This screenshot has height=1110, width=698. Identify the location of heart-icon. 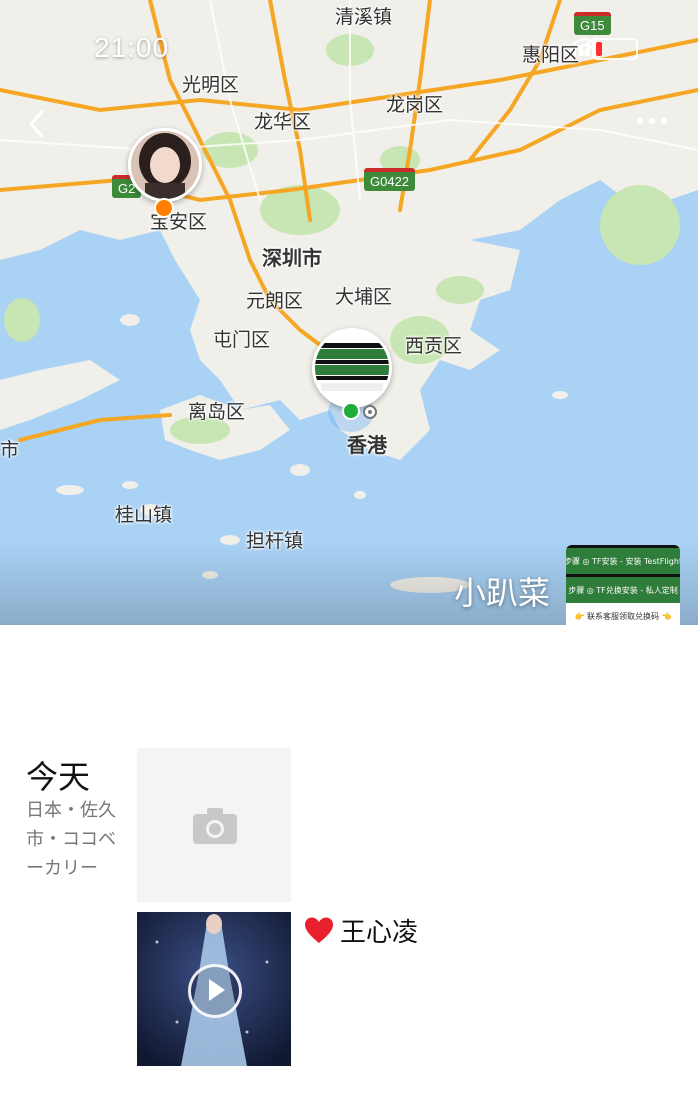
(319, 930).